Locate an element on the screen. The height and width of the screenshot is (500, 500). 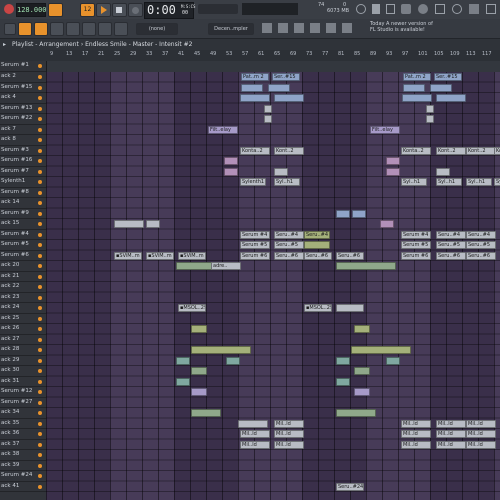
track-header: ack 4 is located at coordinates (23, 98).